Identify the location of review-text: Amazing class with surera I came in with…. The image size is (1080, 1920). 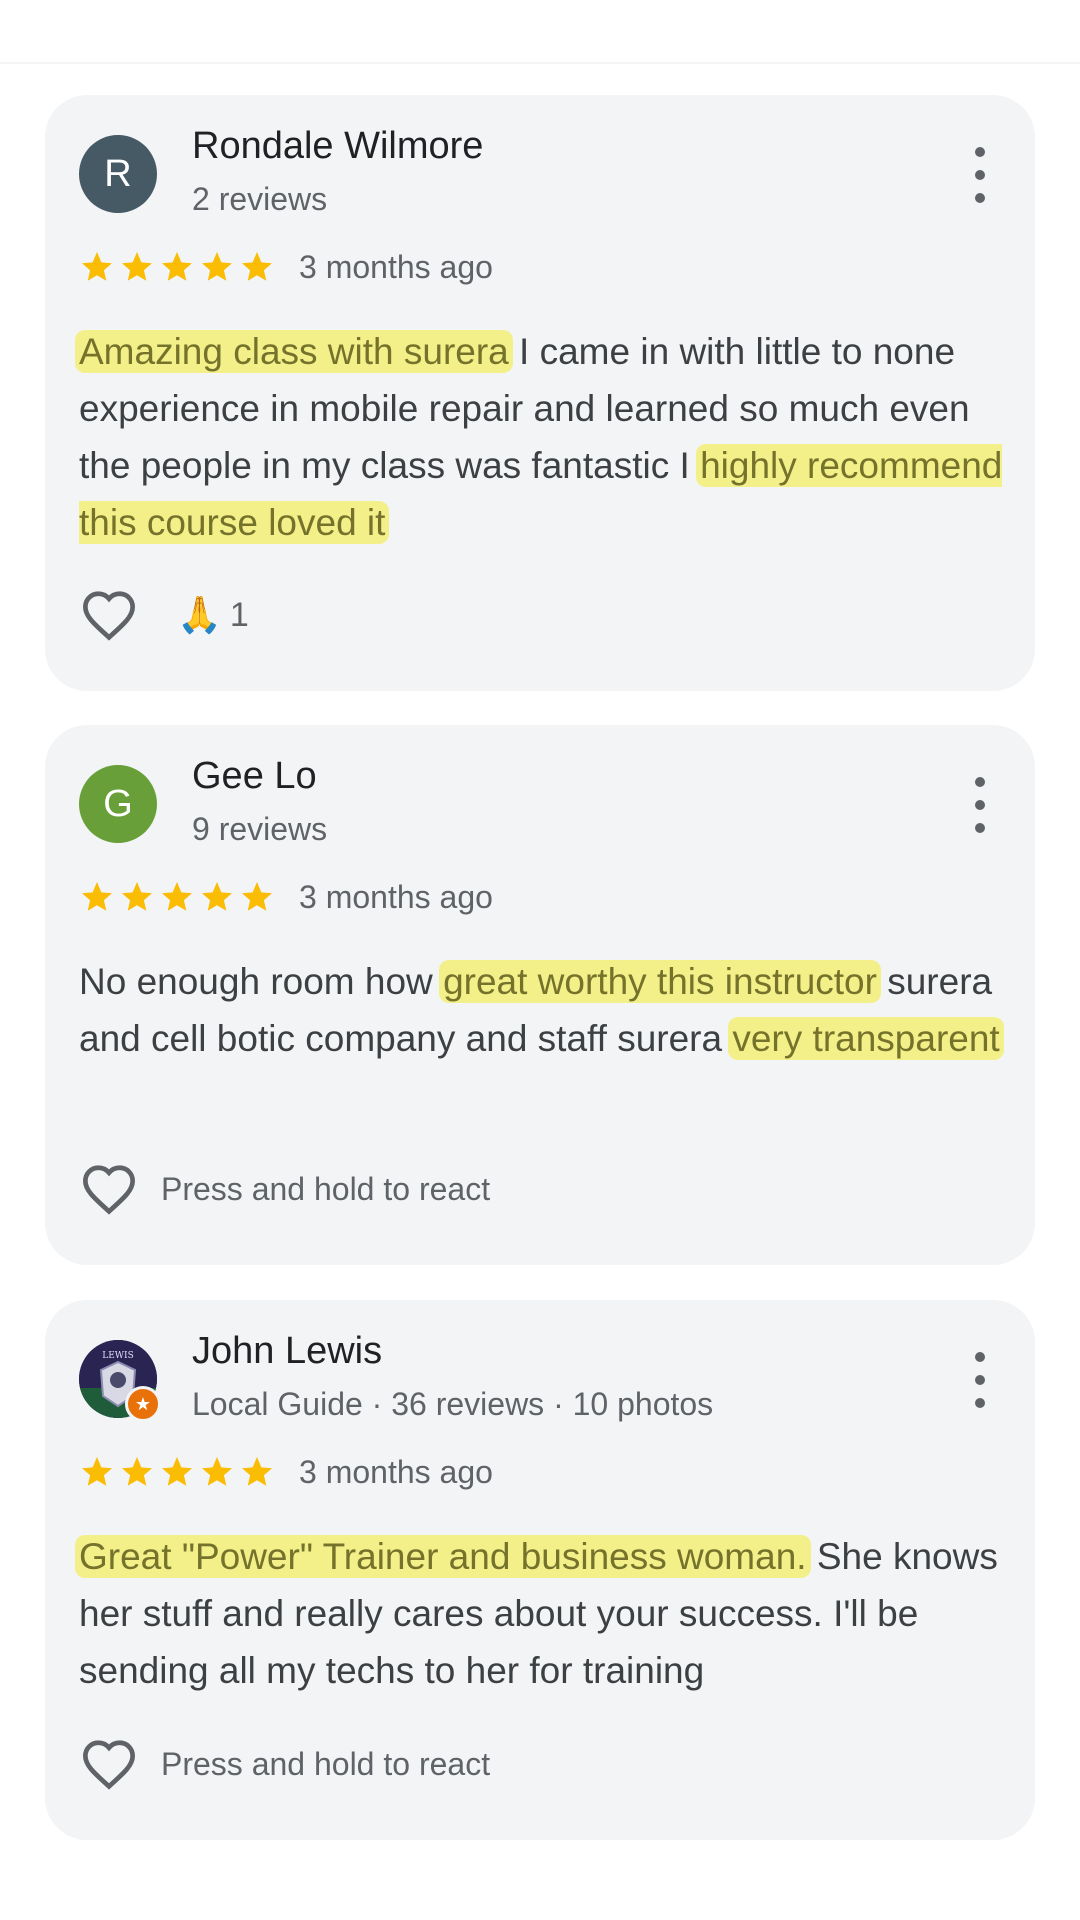
(542, 437).